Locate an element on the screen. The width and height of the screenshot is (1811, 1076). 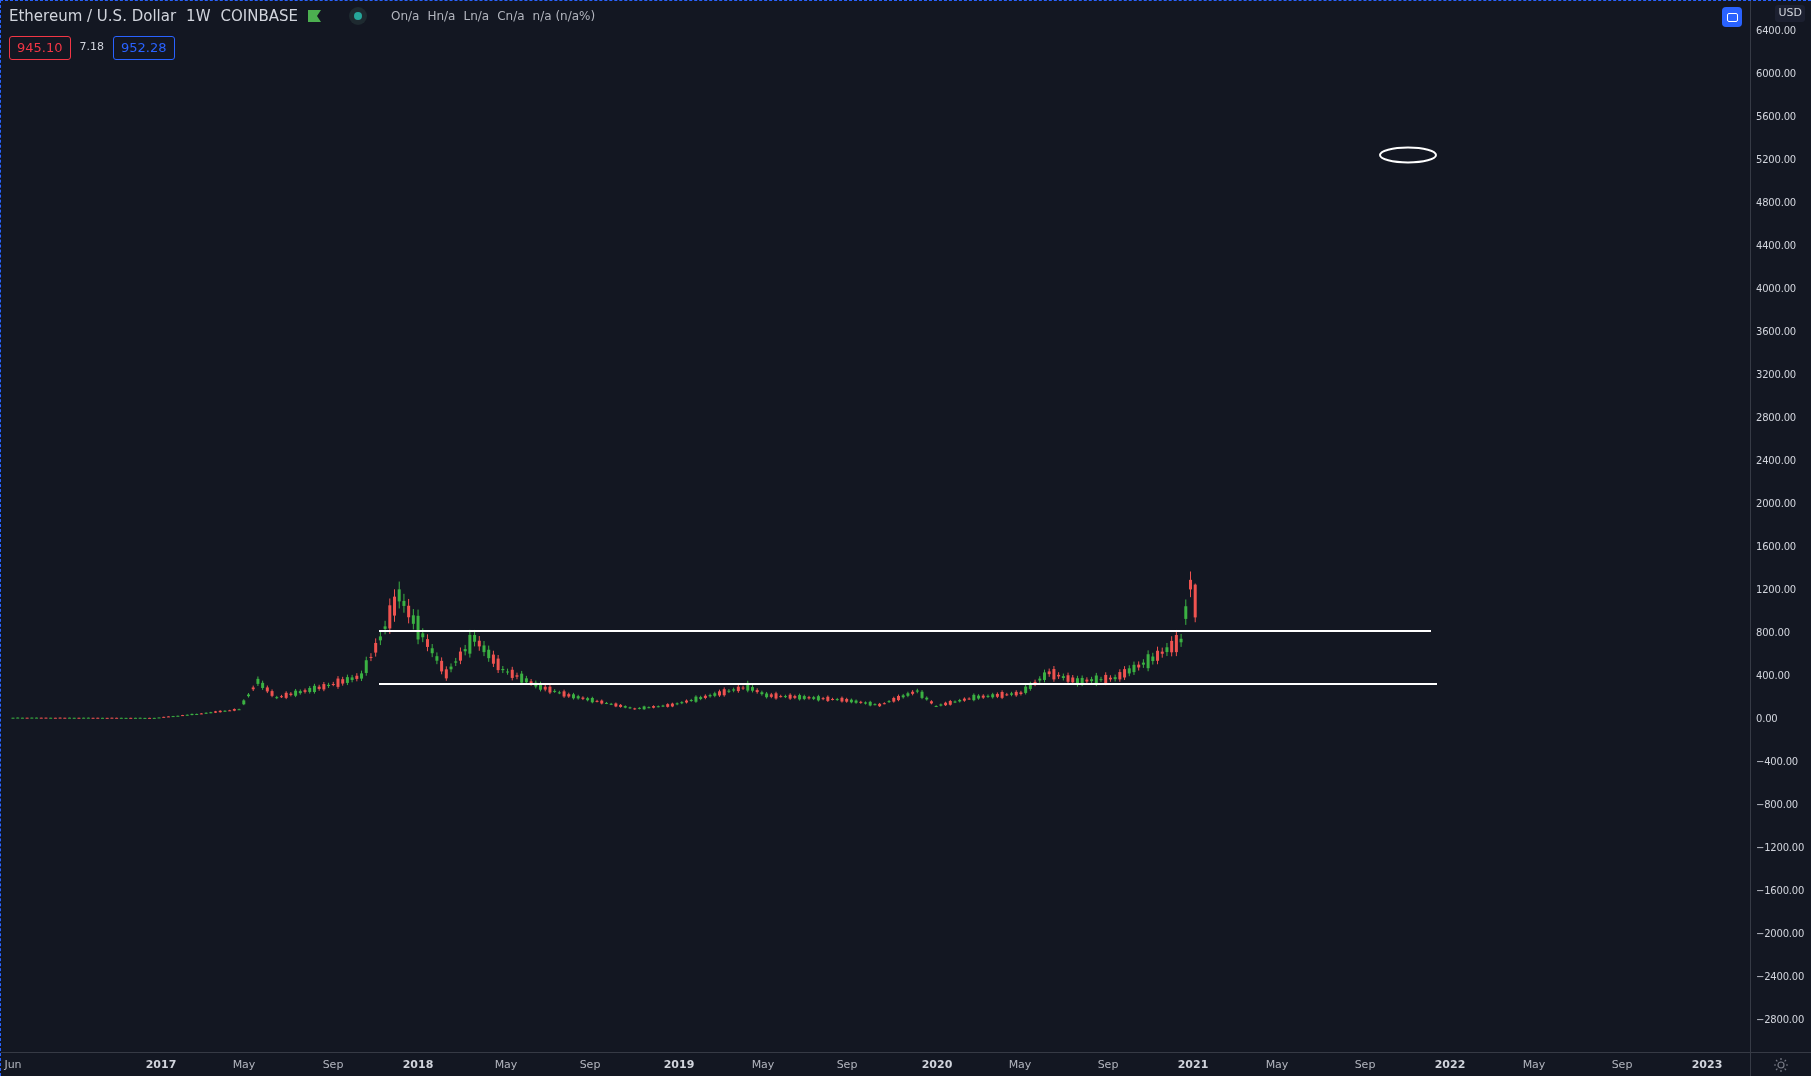
flag-icon is located at coordinates (314, 16).